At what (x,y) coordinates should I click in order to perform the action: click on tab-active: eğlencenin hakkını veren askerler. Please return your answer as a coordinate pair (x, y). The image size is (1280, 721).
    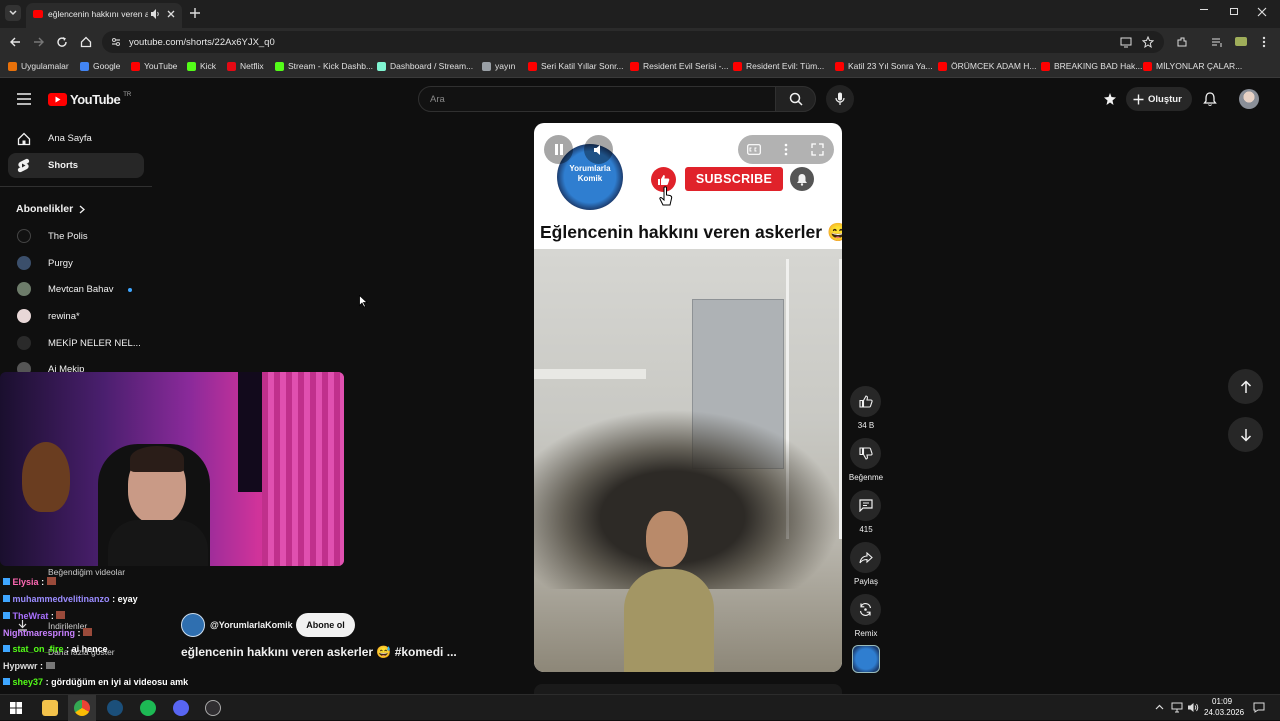
    Looking at the image, I should click on (104, 15).